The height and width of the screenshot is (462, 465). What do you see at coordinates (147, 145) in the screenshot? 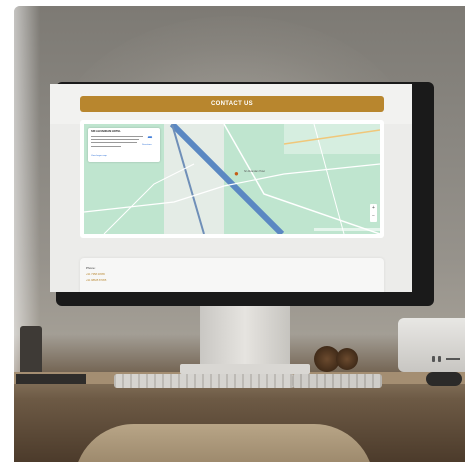
I see `directions-label: Directions` at bounding box center [147, 145].